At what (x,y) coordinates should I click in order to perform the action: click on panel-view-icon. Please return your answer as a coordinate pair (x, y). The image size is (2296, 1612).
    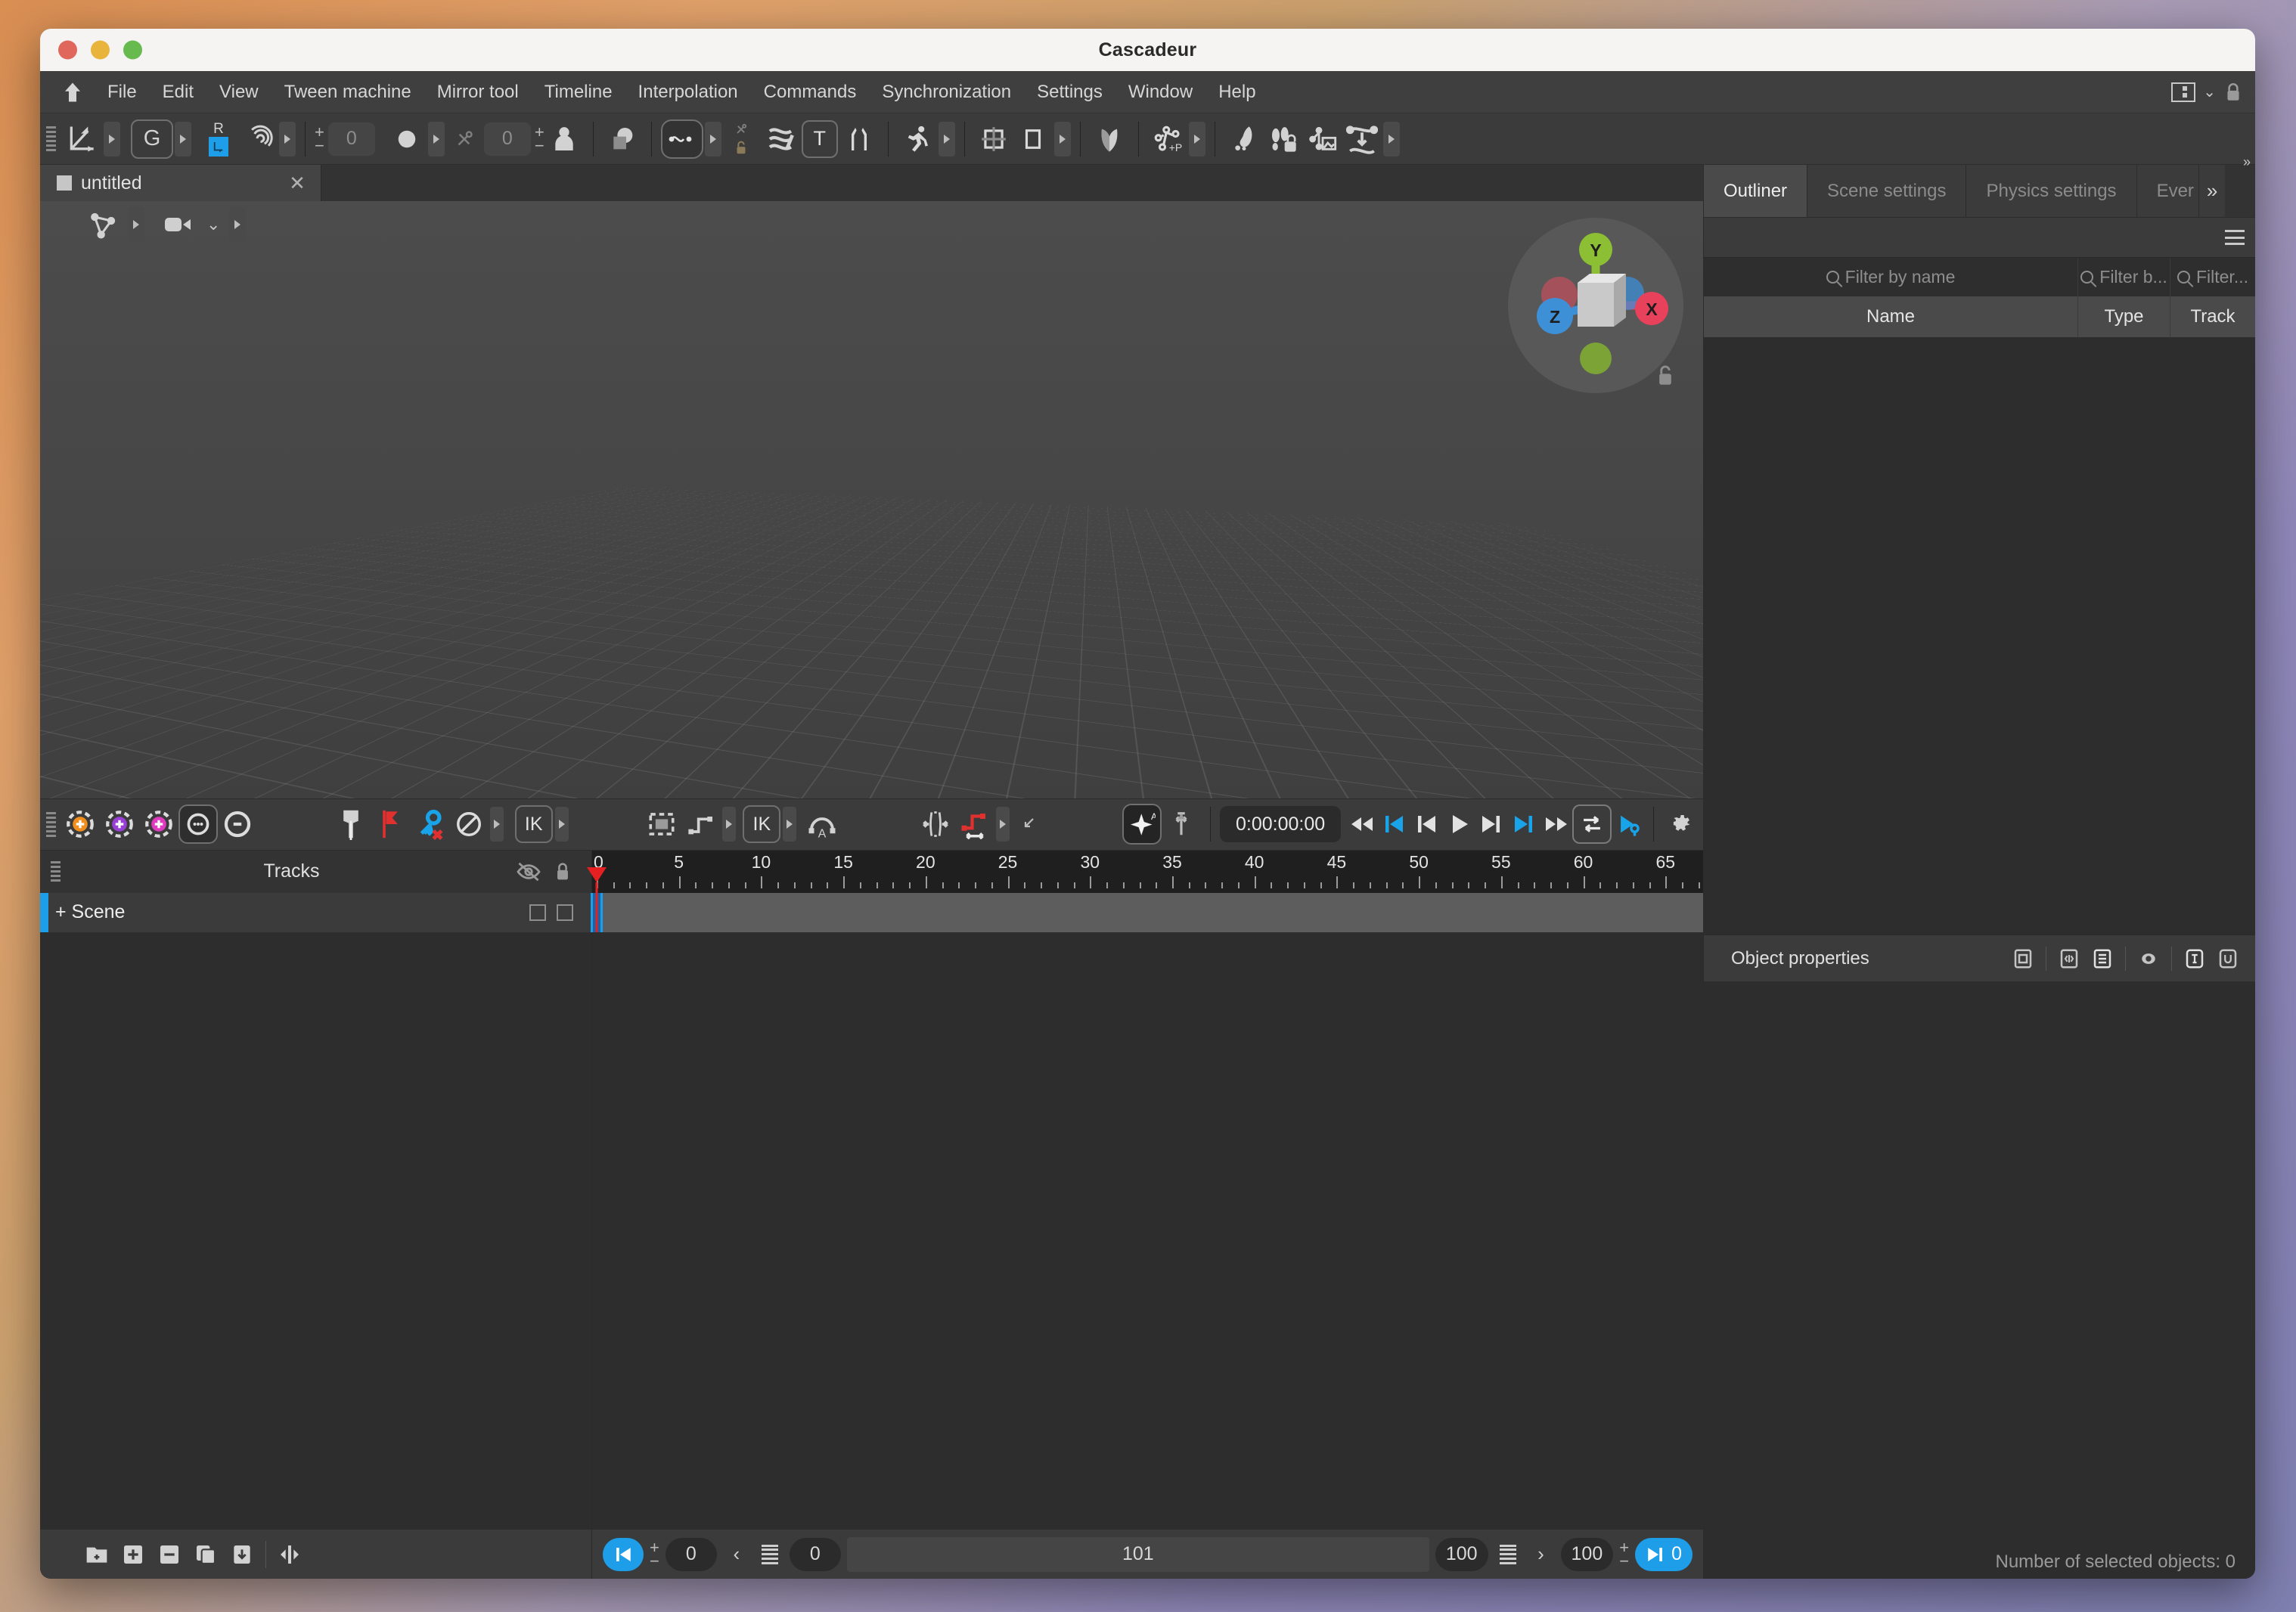
    Looking at the image, I should click on (2023, 959).